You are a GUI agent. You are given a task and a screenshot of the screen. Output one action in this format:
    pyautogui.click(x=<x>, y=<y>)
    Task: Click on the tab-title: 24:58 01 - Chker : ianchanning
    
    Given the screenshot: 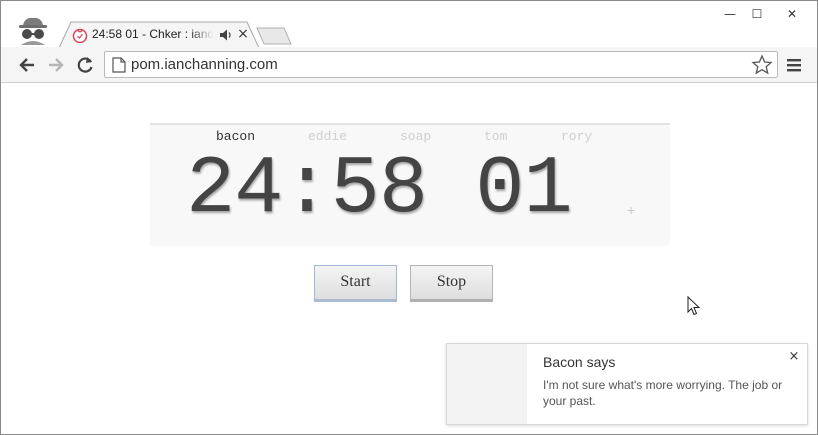 What is the action you would take?
    pyautogui.click(x=153, y=34)
    